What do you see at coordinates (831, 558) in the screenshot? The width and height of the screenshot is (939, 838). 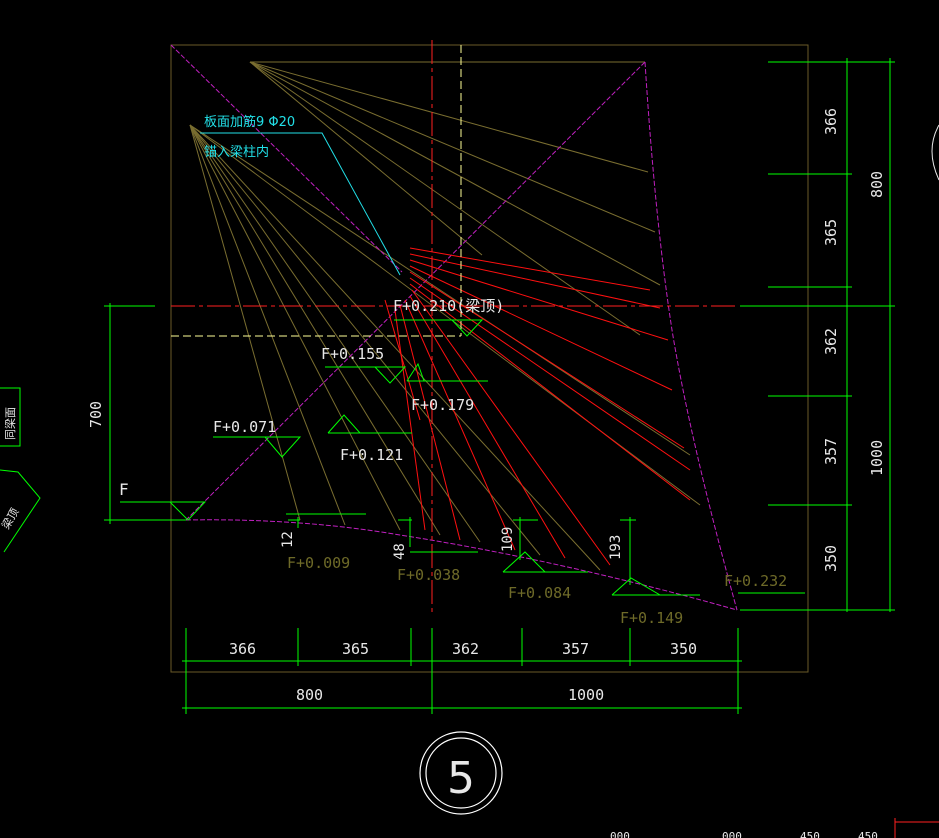 I see `right-dim-350: 350` at bounding box center [831, 558].